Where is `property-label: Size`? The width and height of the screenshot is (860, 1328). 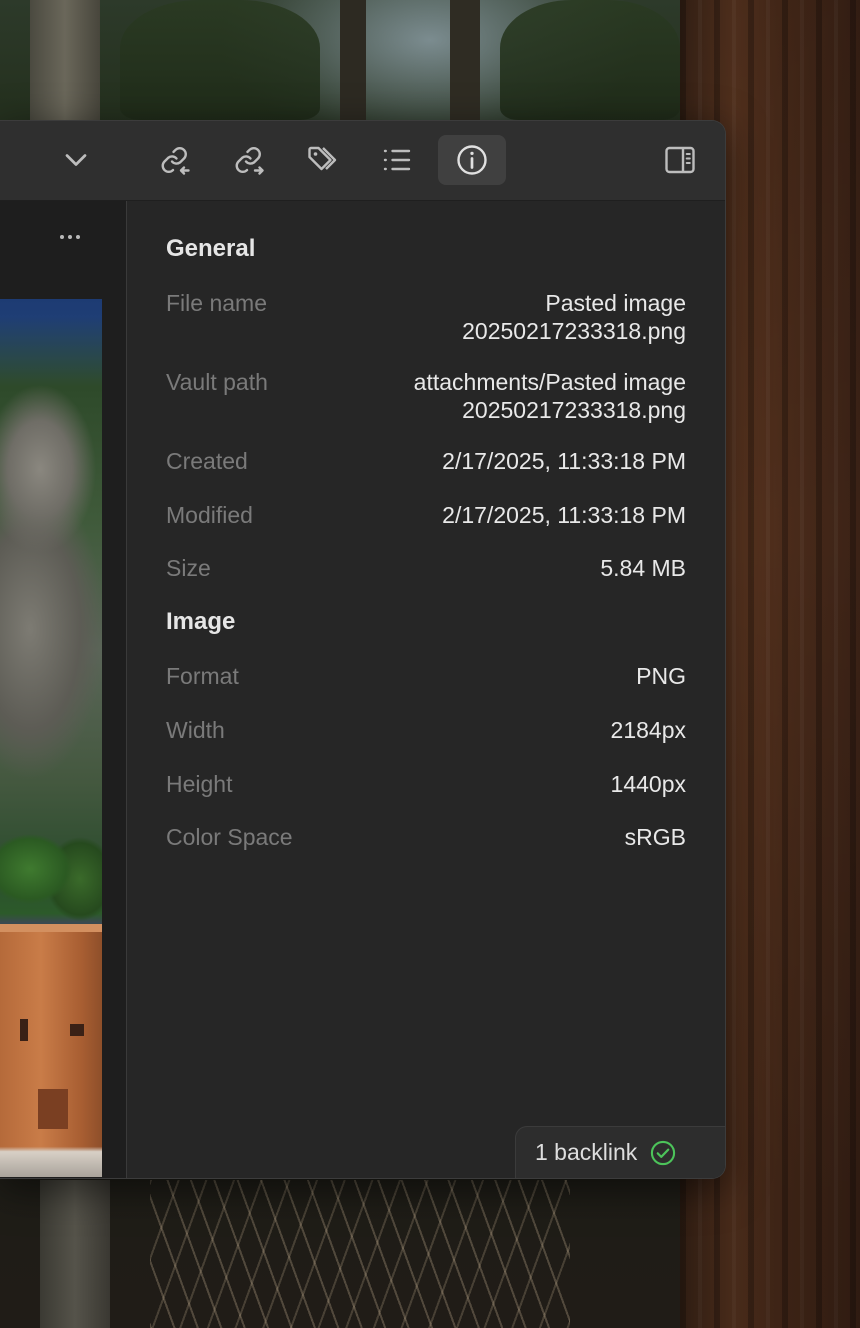 property-label: Size is located at coordinates (188, 568).